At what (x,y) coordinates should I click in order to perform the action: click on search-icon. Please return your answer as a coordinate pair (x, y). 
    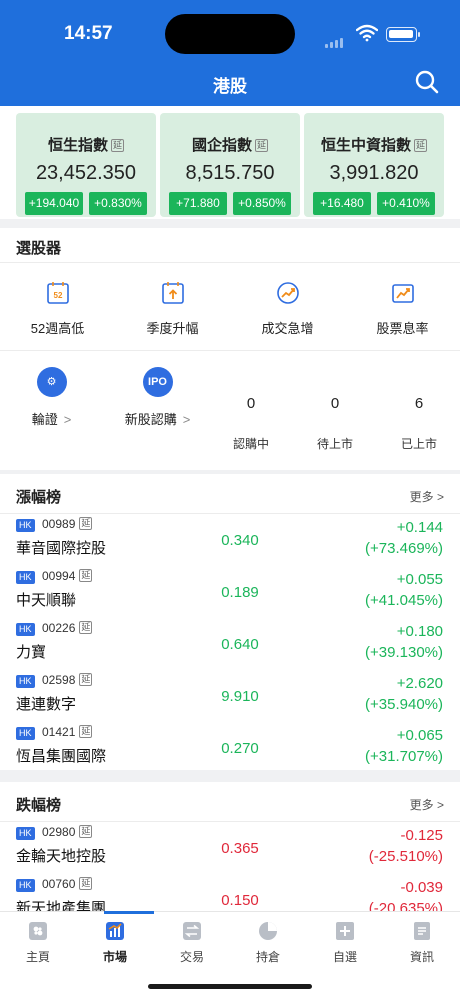
    Looking at the image, I should click on (427, 82).